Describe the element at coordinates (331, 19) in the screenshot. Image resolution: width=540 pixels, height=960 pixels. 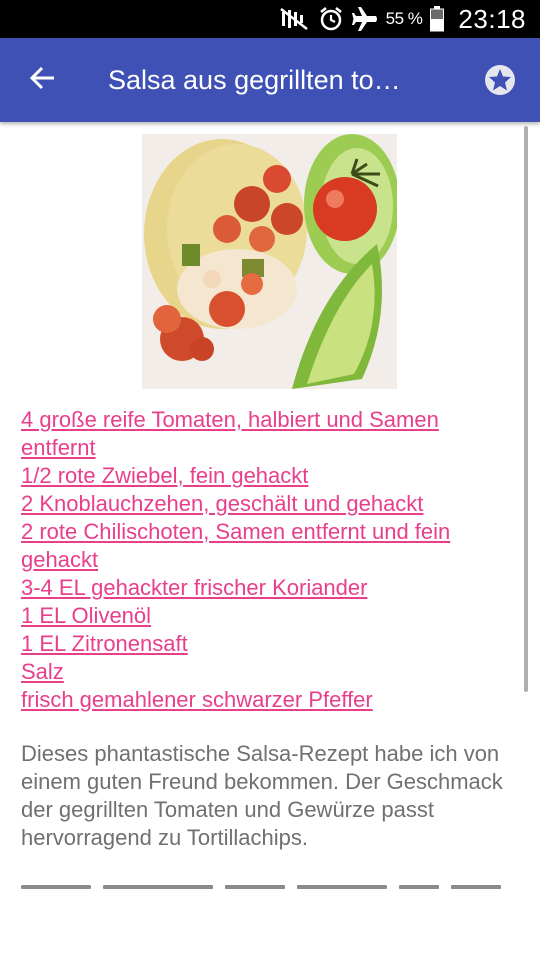
I see `alarm-icon` at that location.